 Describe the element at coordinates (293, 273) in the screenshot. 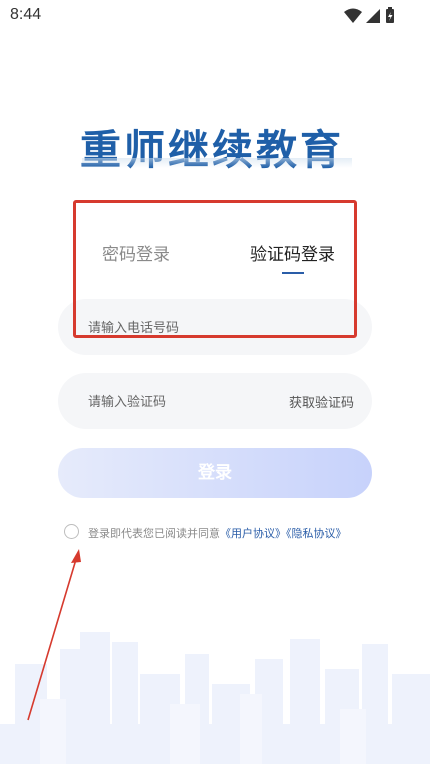

I see `active-tab-indicator` at that location.